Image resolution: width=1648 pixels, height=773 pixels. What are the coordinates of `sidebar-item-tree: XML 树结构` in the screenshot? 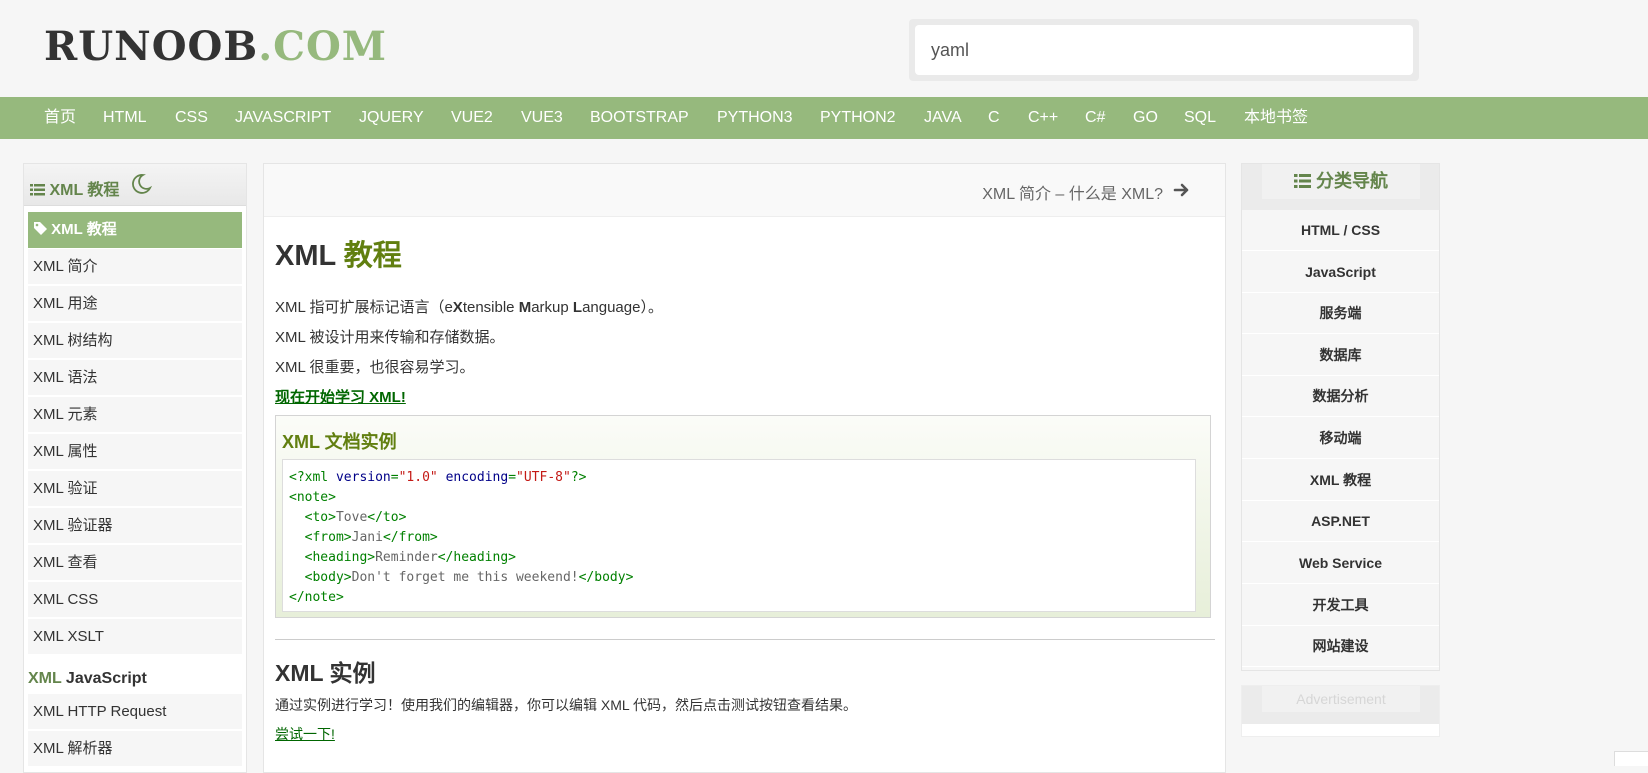 It's located at (135, 341).